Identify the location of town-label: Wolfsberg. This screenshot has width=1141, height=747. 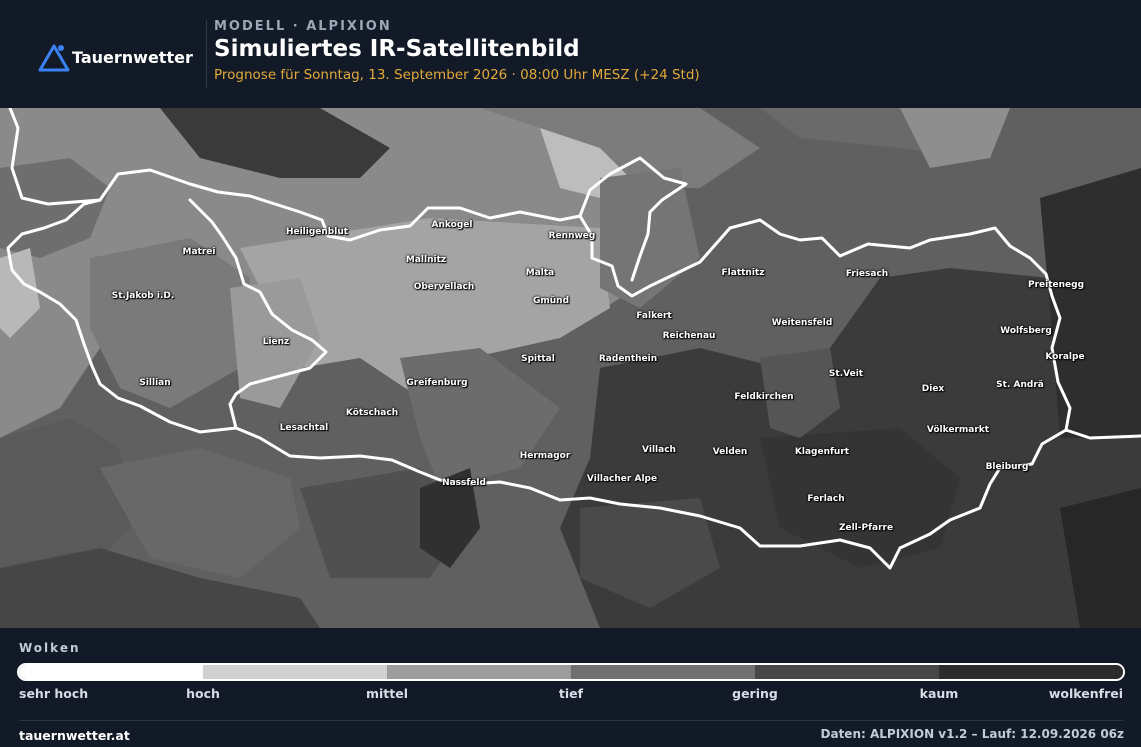
(1026, 331).